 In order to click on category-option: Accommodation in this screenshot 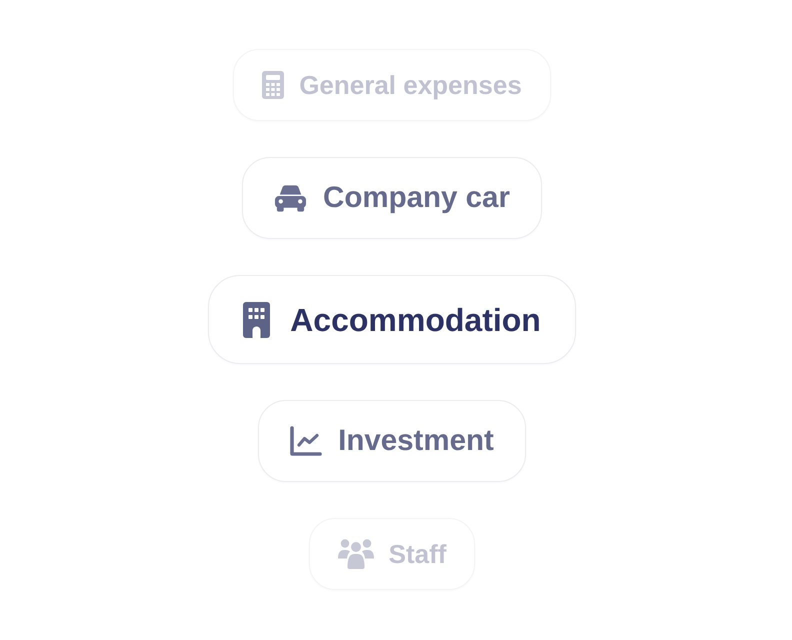, I will do `click(392, 319)`.